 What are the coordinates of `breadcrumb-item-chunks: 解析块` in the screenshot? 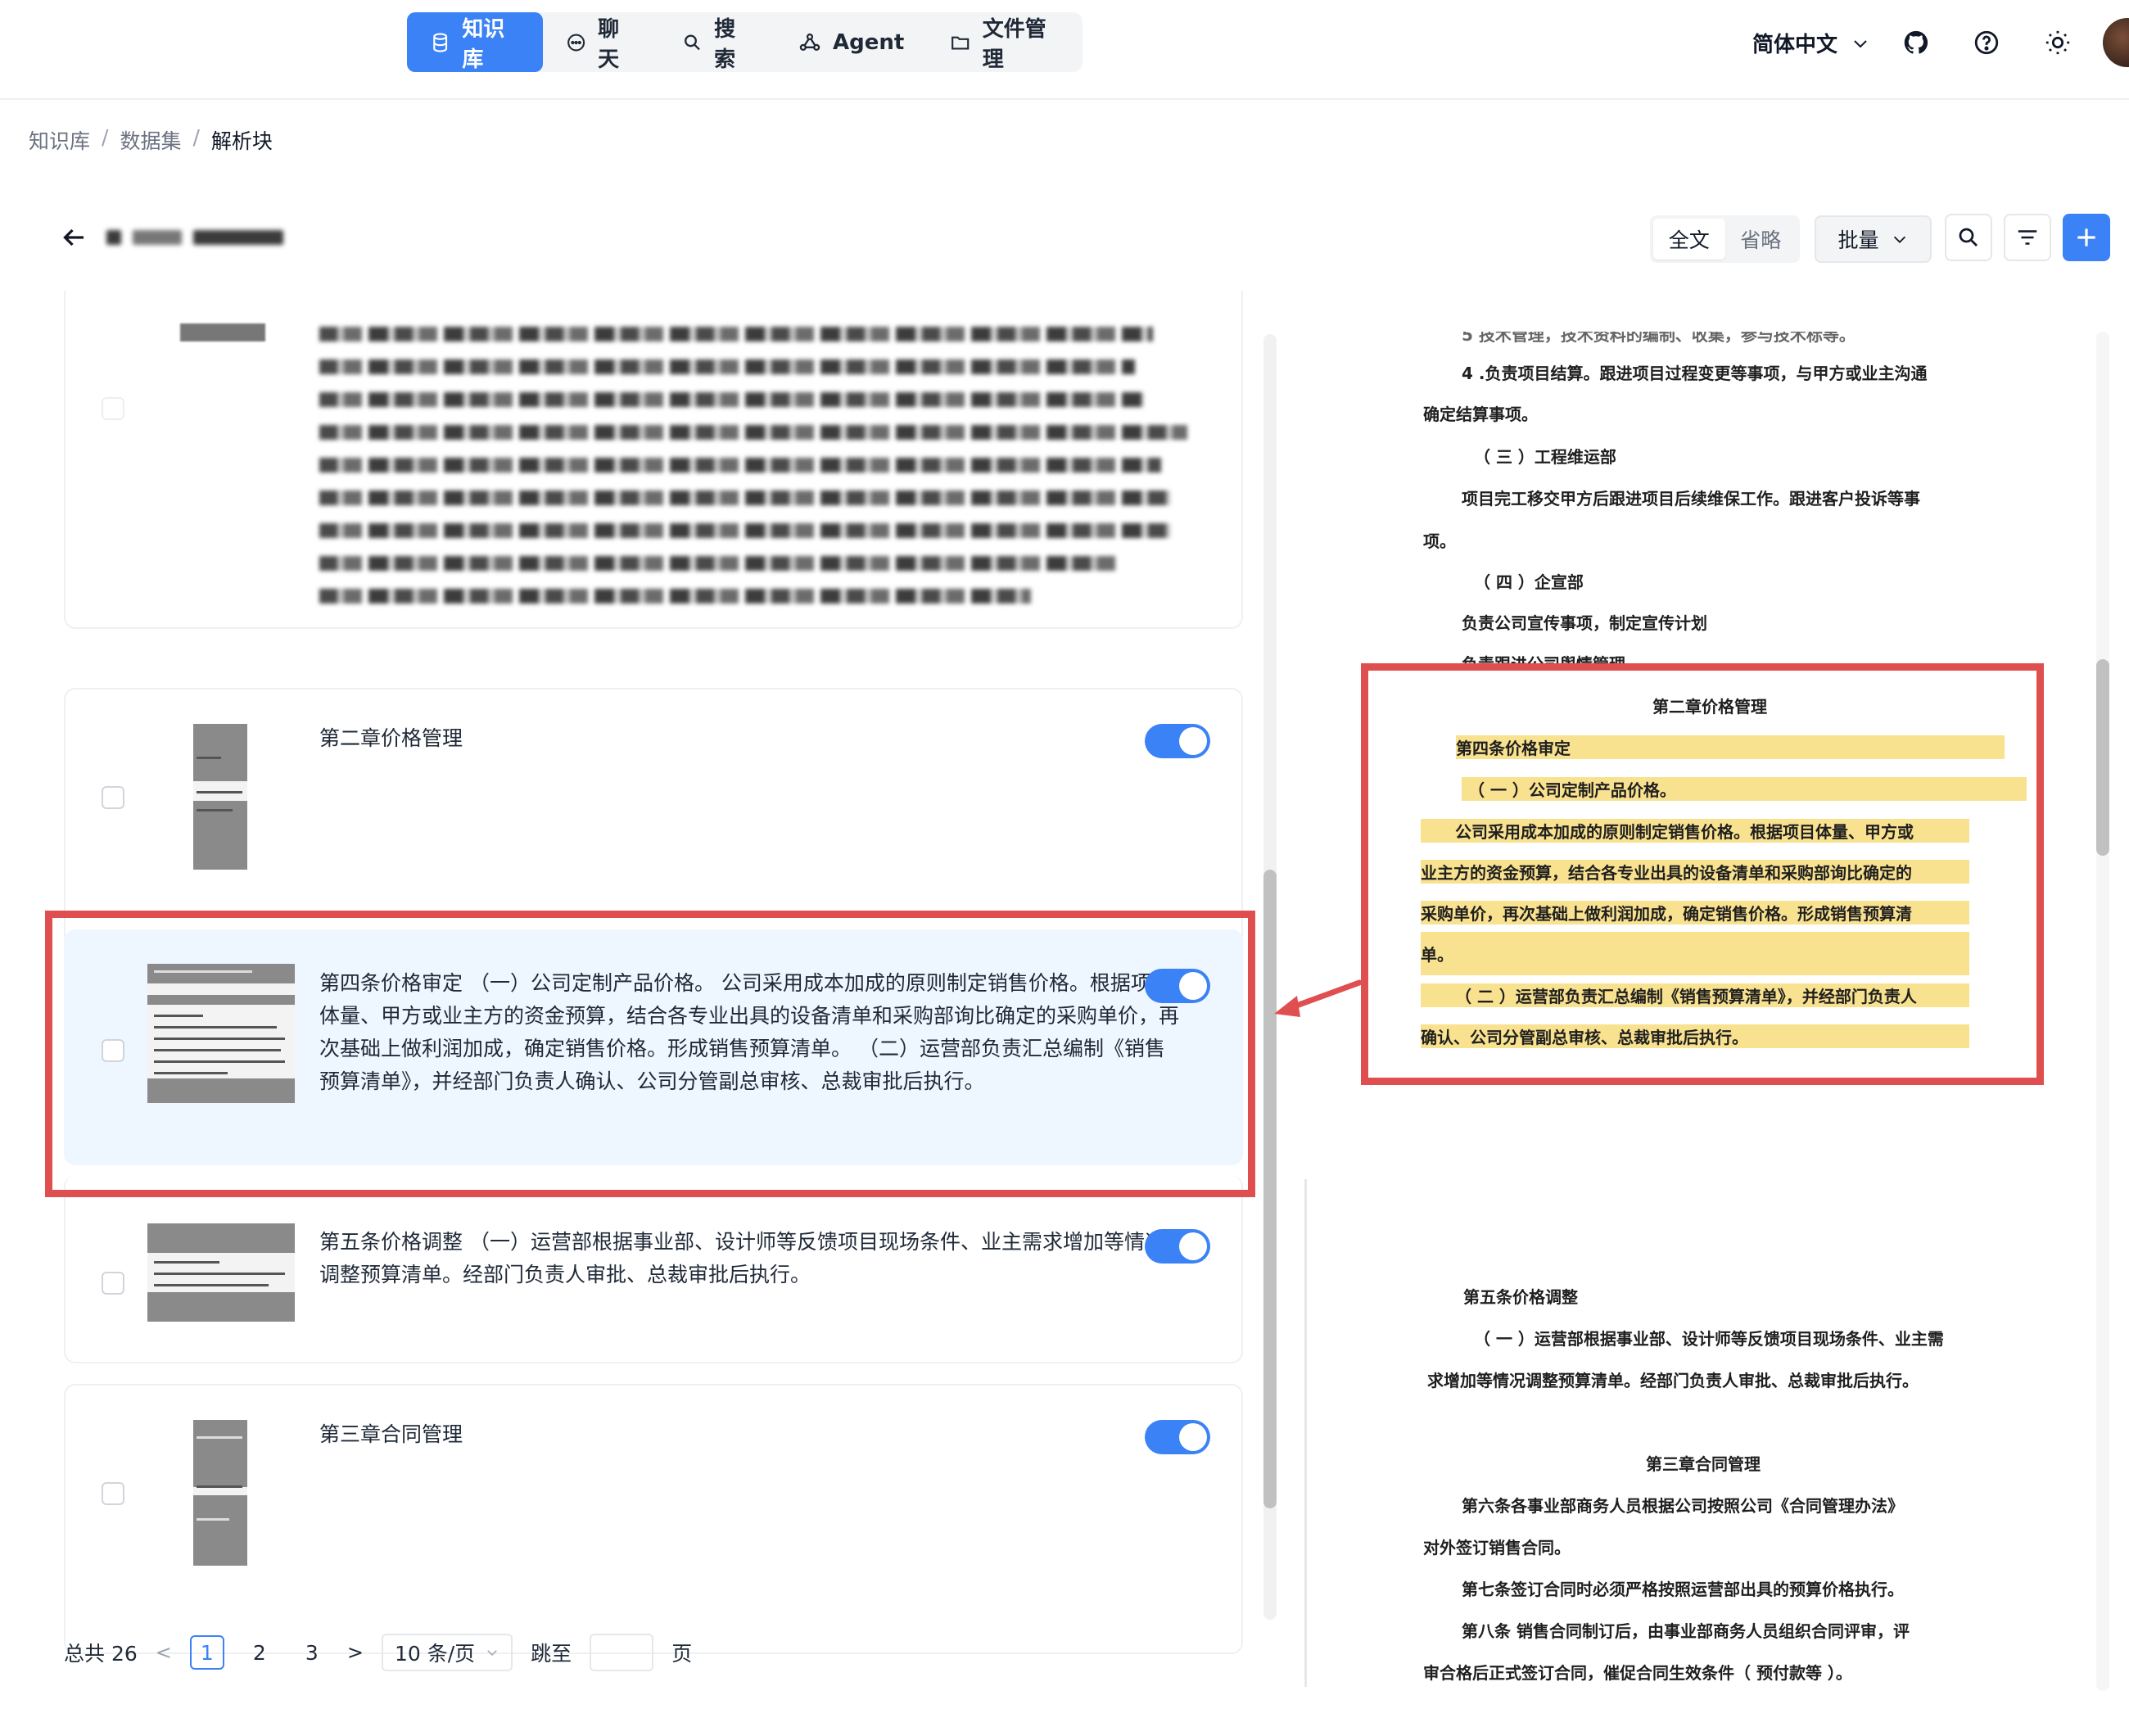 It's located at (241, 141).